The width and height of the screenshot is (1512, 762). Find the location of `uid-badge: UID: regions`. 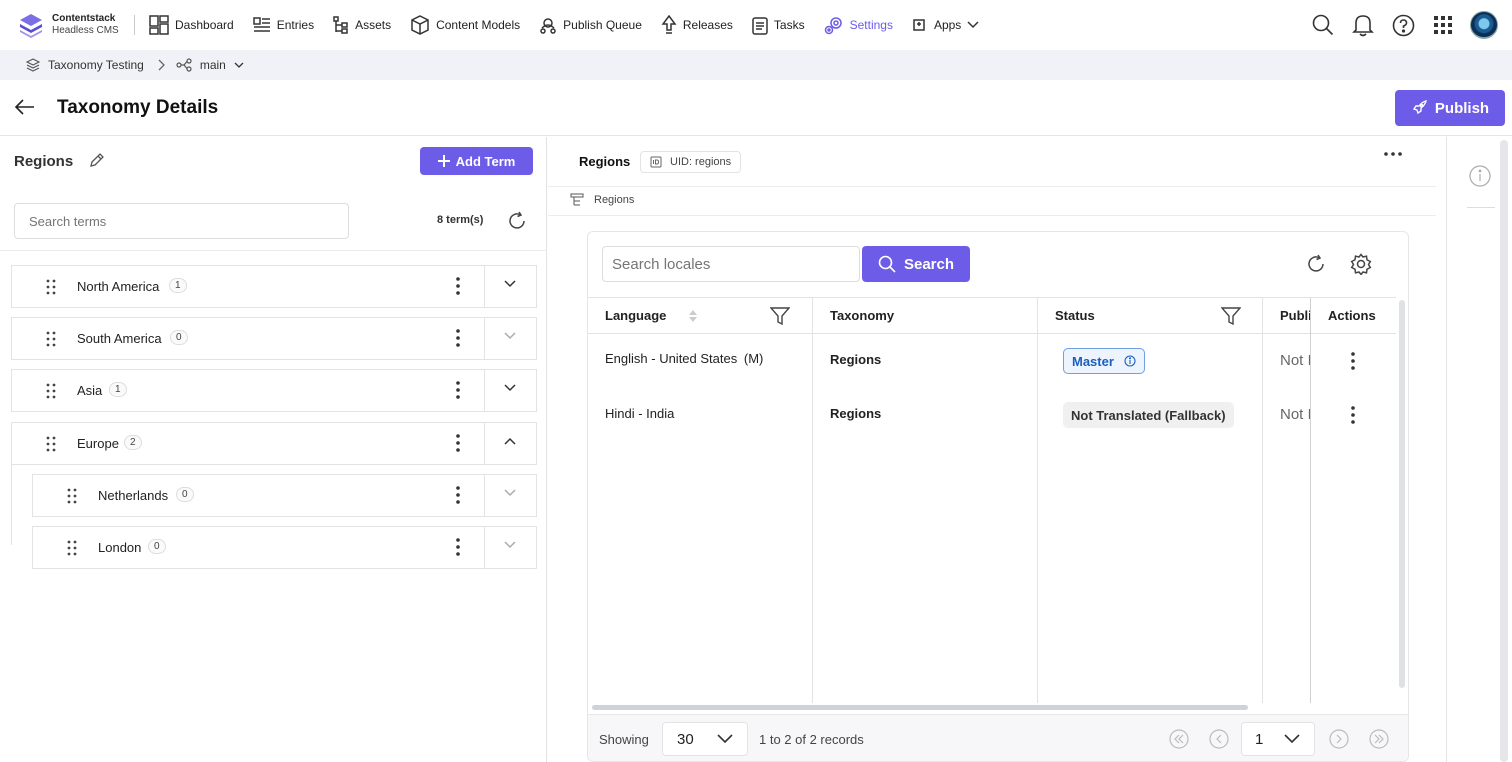

uid-badge: UID: regions is located at coordinates (691, 162).